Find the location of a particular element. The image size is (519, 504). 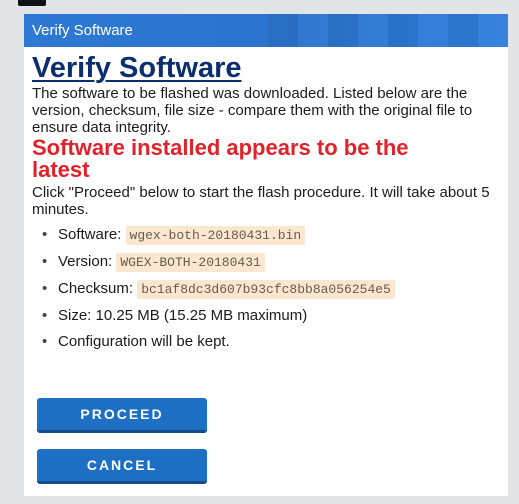

fact-size: Size: 10.25 MB (15.25 MB maximum) is located at coordinates (275, 316).